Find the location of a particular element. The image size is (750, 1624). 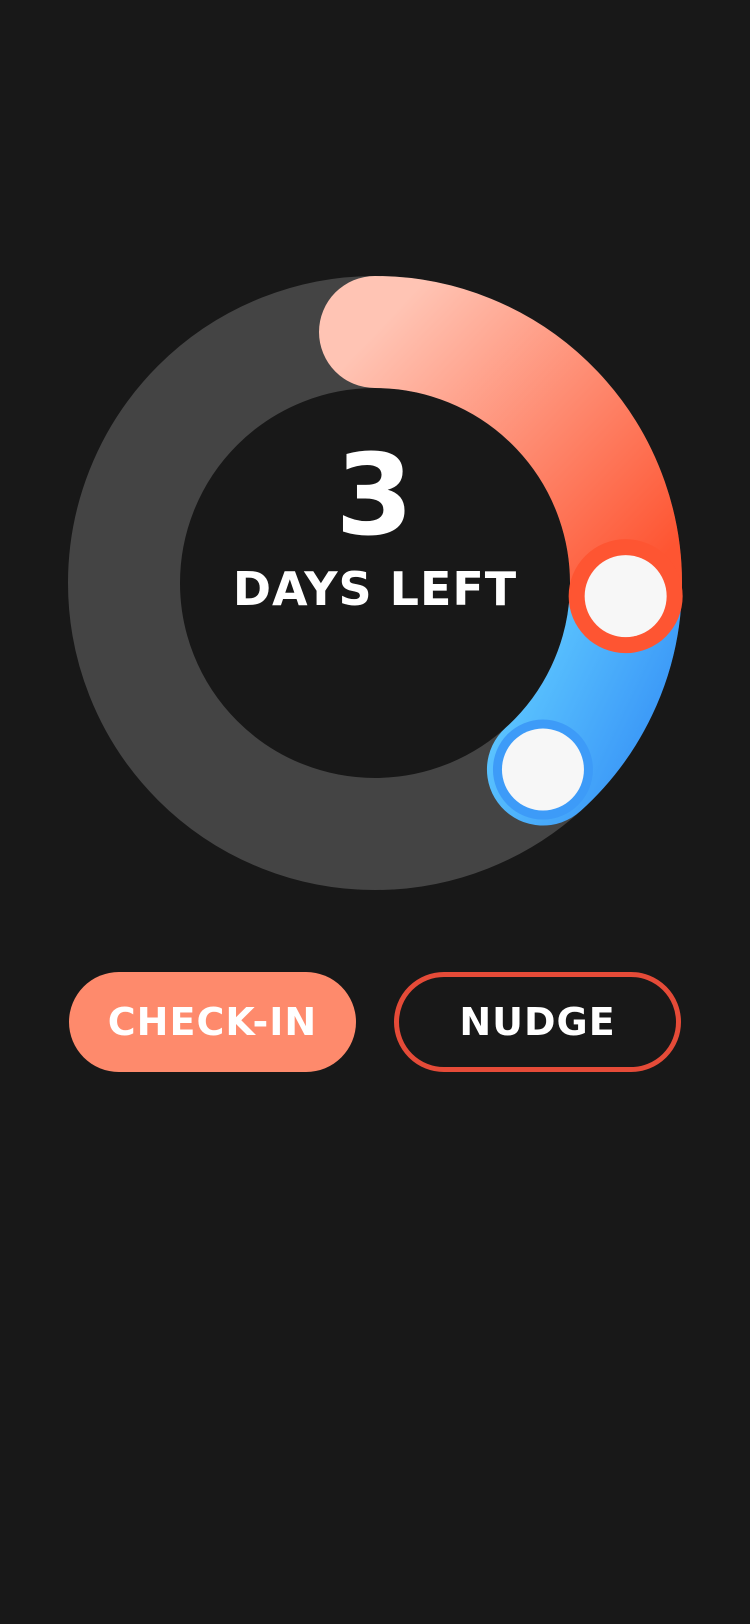

countdown-display: 3 DAYS LEFT is located at coordinates (375, 528).